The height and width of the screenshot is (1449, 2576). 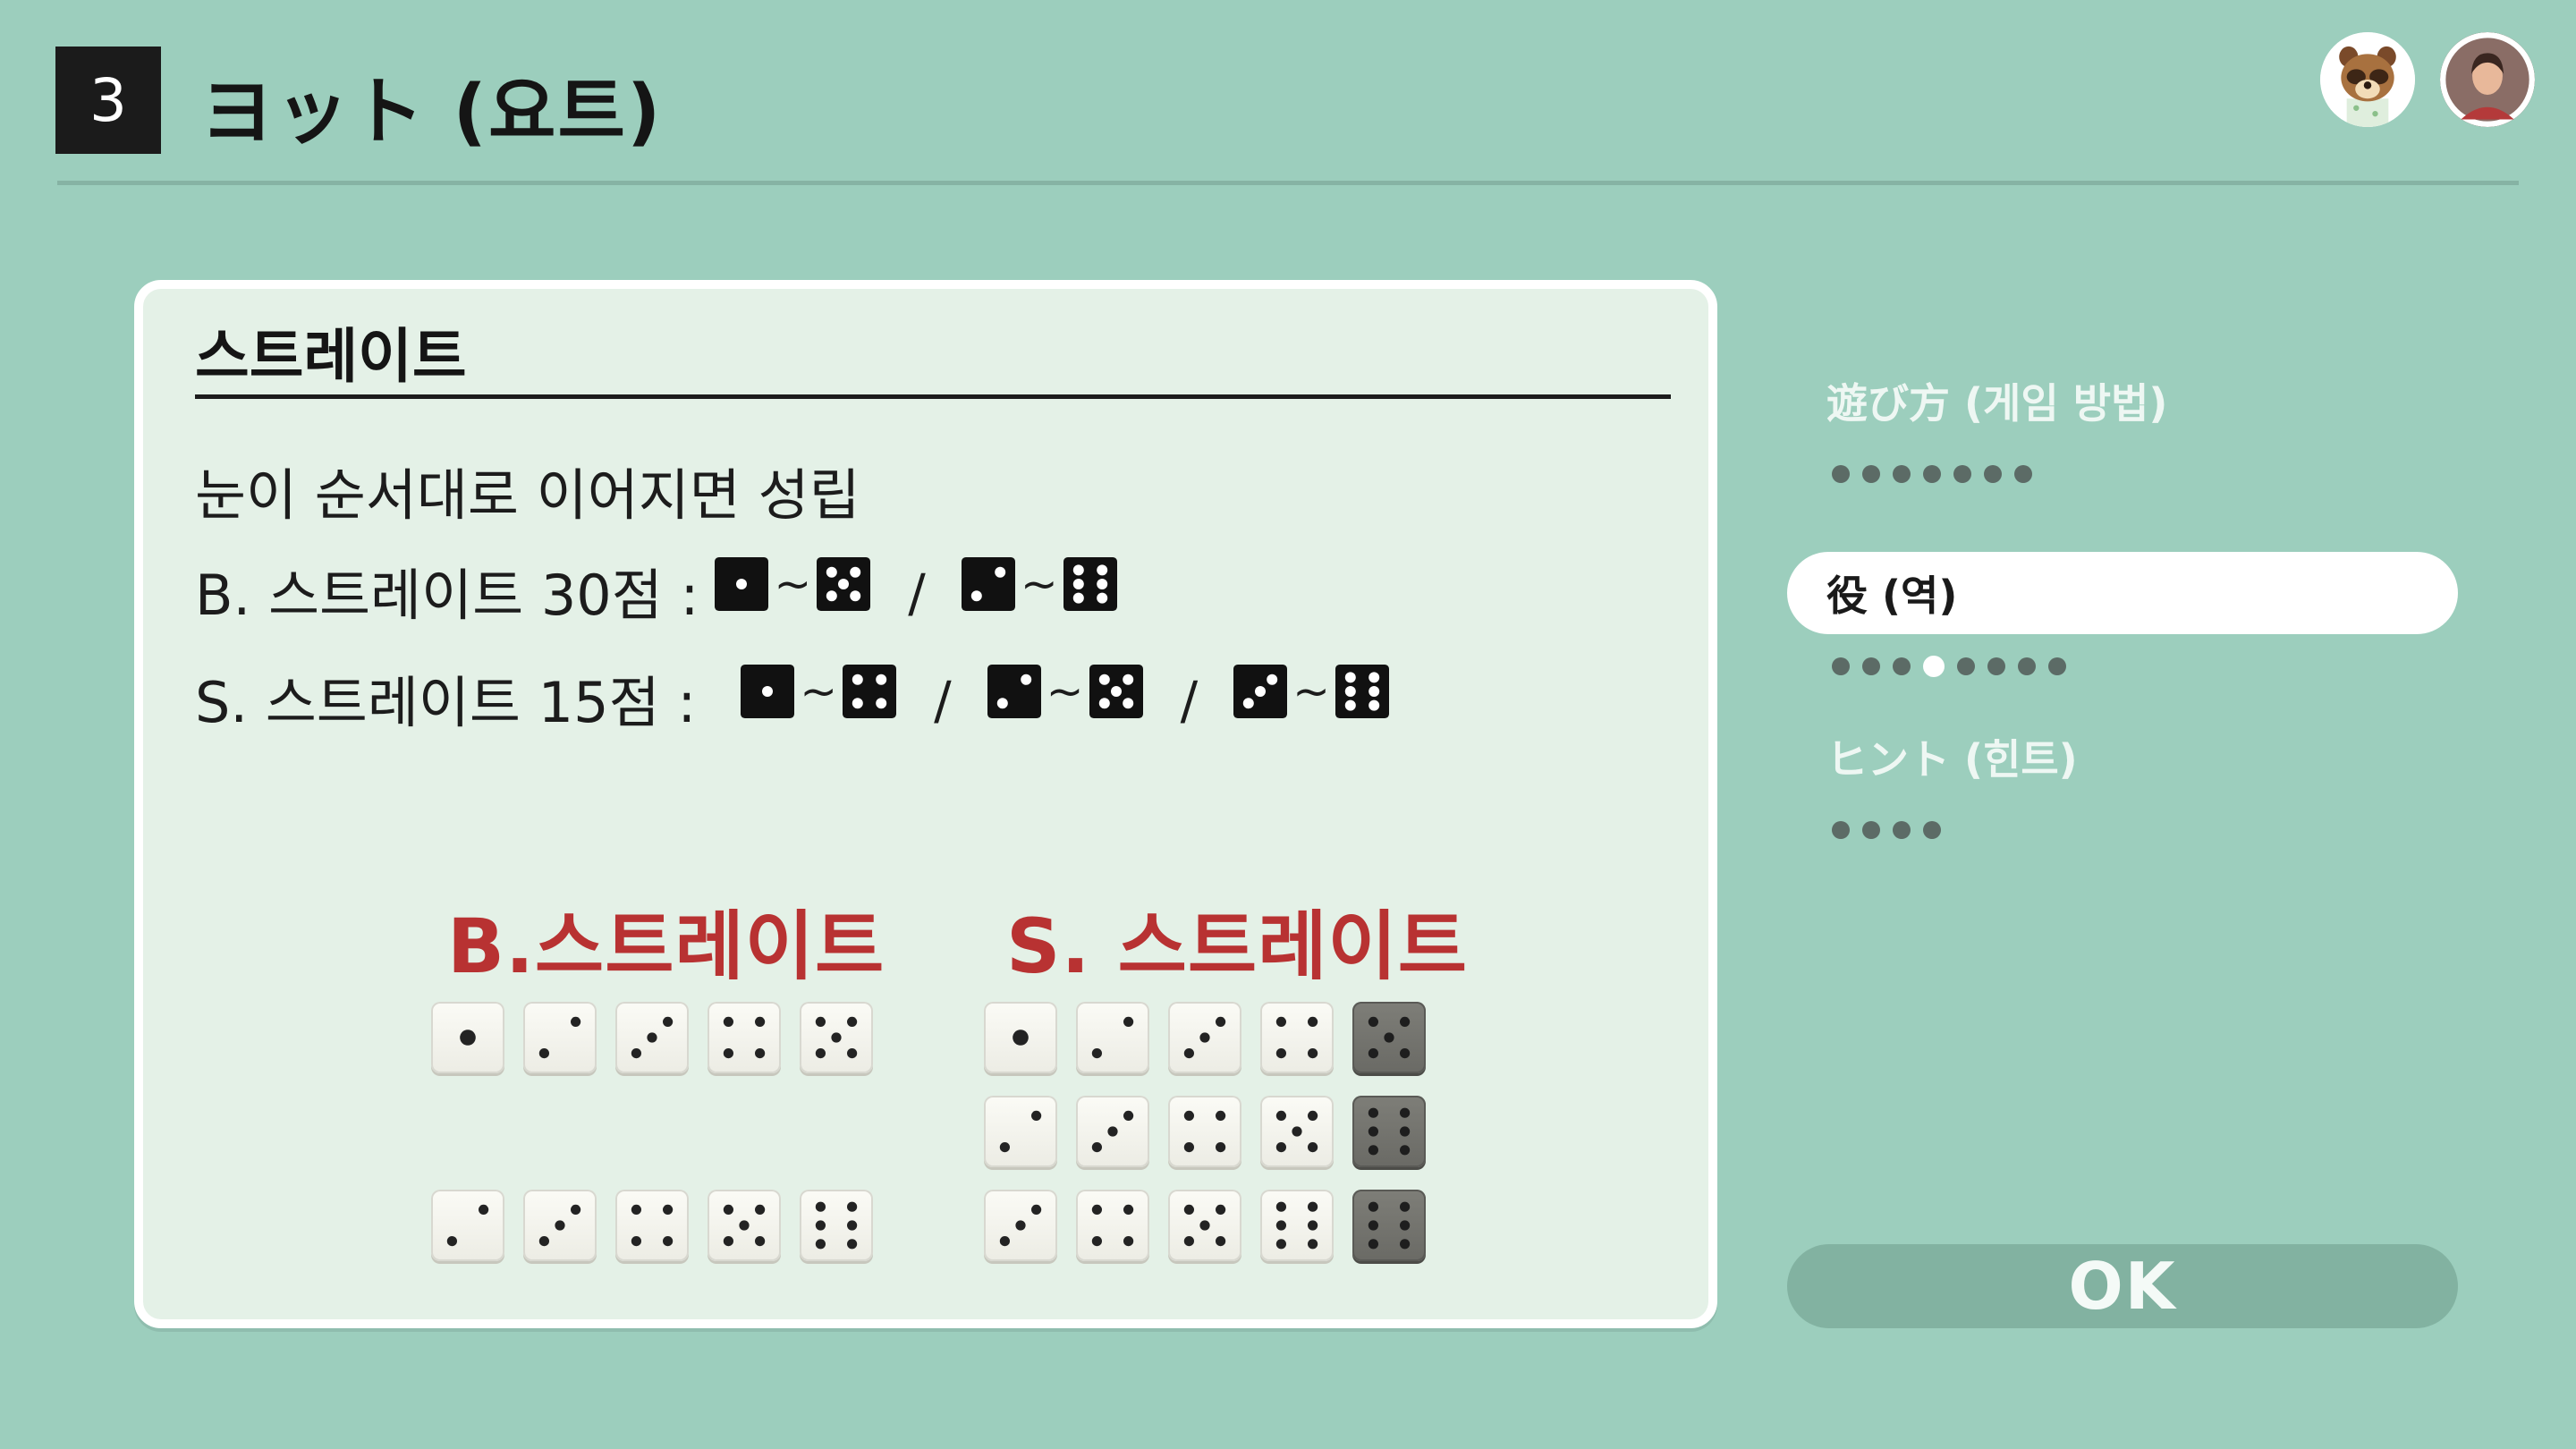 I want to click on die-face-4-icon, so click(x=870, y=691).